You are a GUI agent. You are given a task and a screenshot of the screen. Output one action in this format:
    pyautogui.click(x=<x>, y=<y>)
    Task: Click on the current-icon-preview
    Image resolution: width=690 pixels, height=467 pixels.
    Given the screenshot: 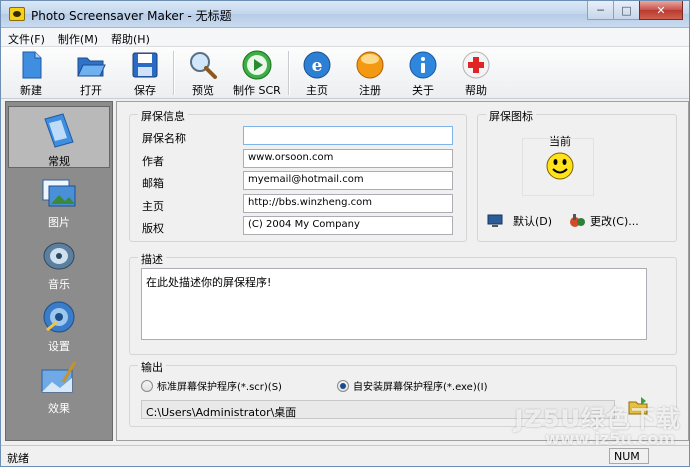 What is the action you would take?
    pyautogui.click(x=558, y=167)
    